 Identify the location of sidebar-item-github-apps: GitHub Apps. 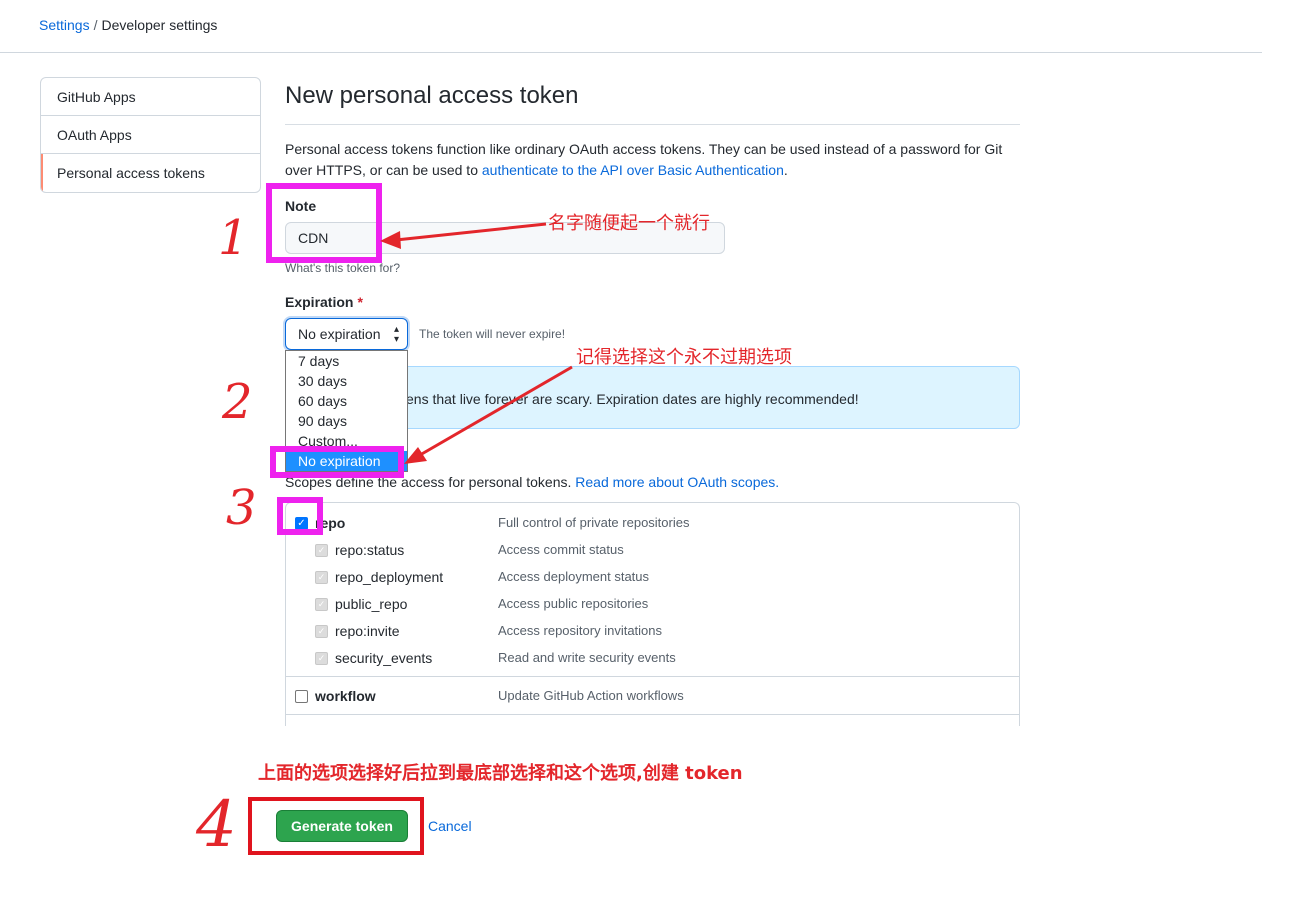
(150, 97).